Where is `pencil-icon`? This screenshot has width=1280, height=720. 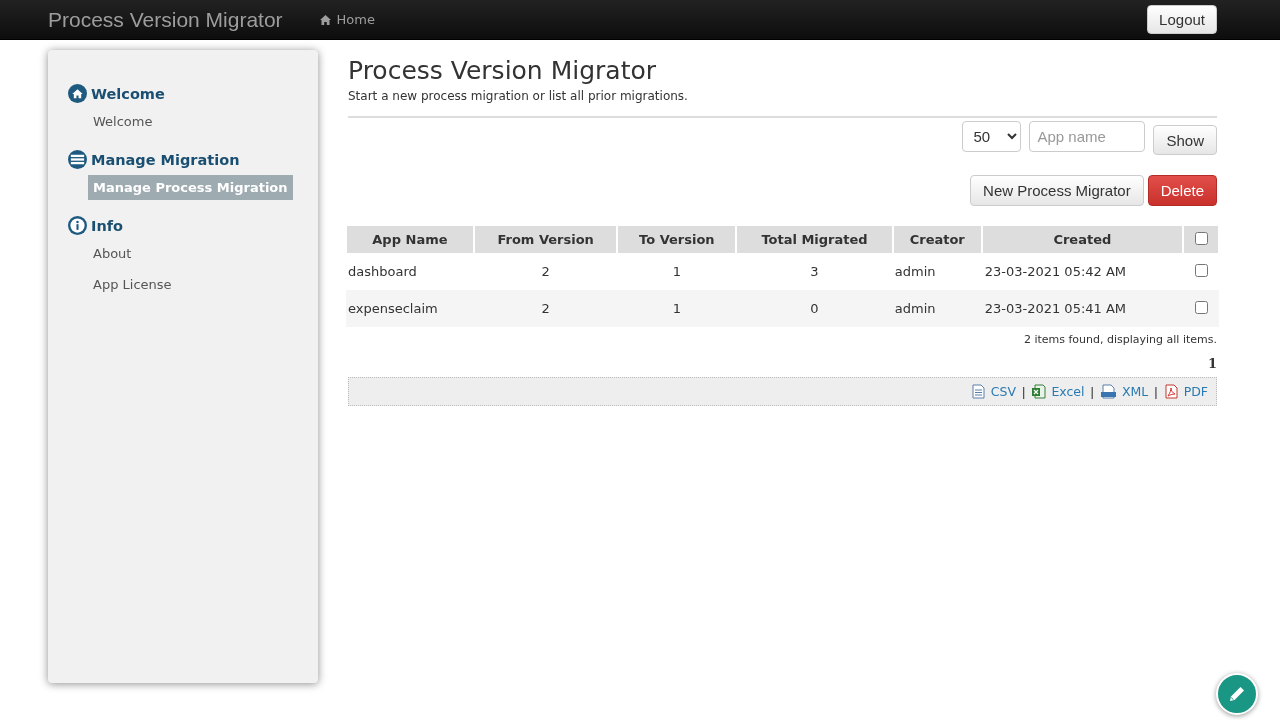
pencil-icon is located at coordinates (1237, 694).